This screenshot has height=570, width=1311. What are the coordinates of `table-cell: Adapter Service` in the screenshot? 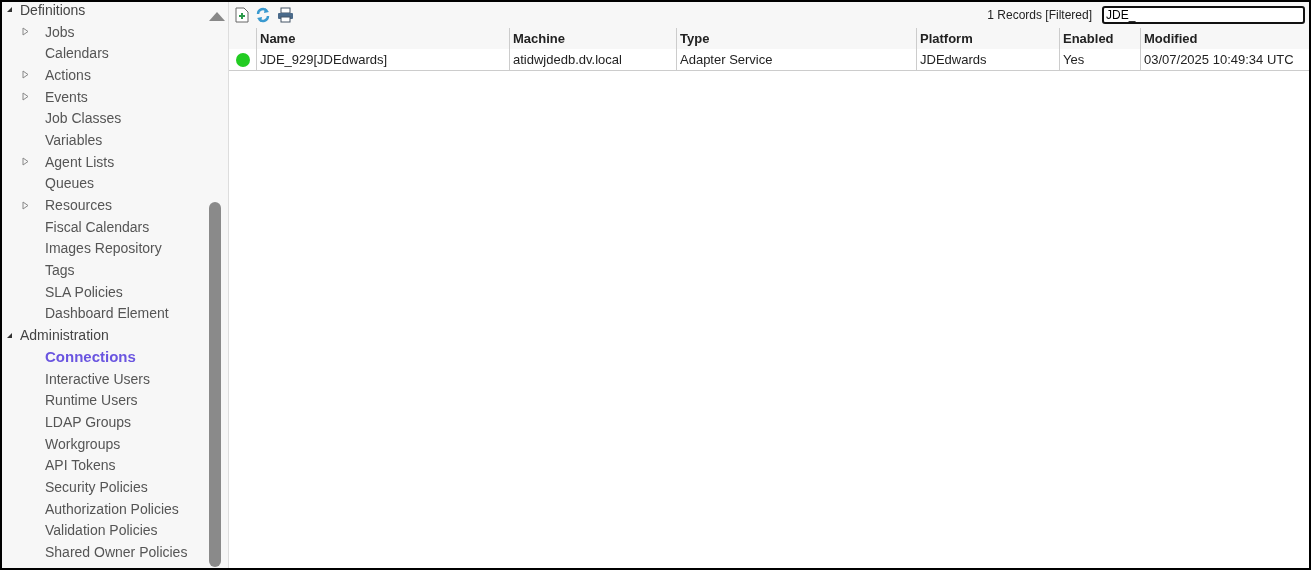 It's located at (796, 59).